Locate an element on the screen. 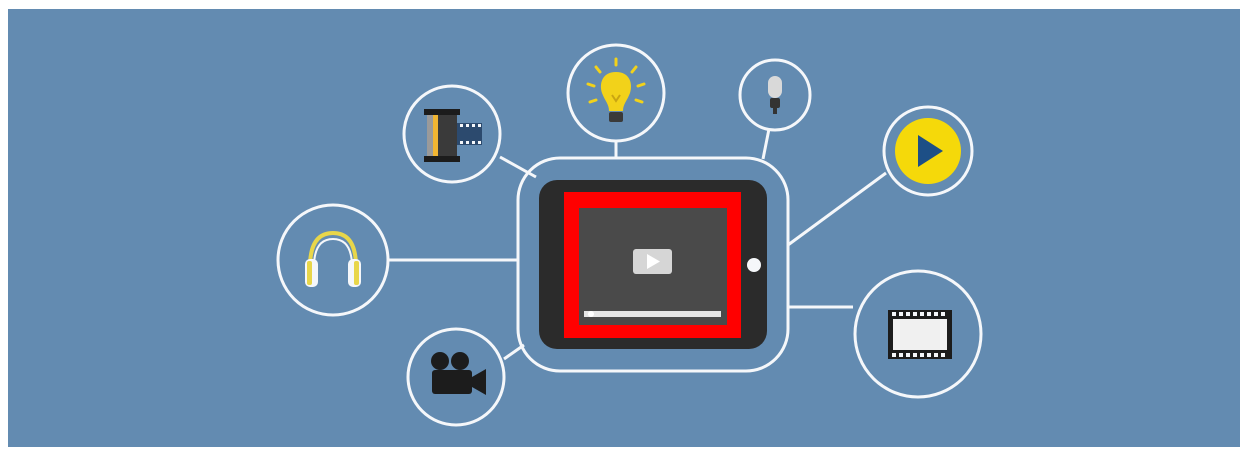 The image size is (1247, 449). video-progress-bar is located at coordinates (652, 314).